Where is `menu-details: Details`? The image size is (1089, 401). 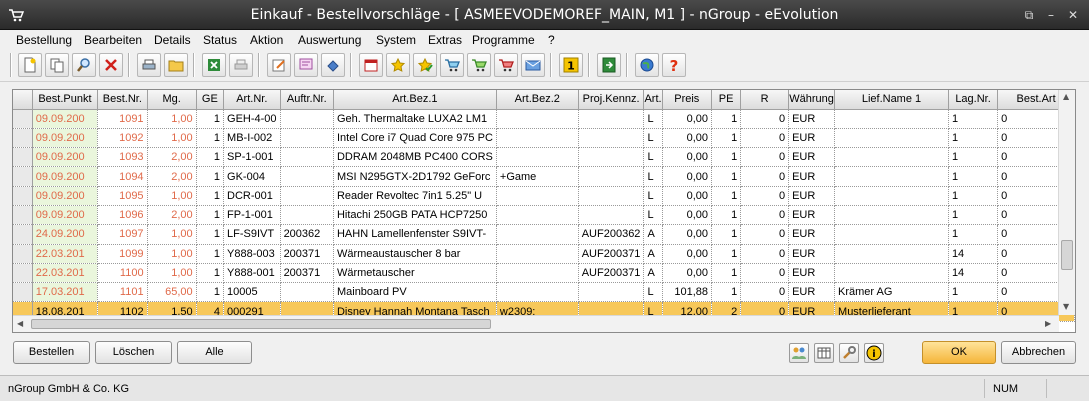 menu-details: Details is located at coordinates (172, 40).